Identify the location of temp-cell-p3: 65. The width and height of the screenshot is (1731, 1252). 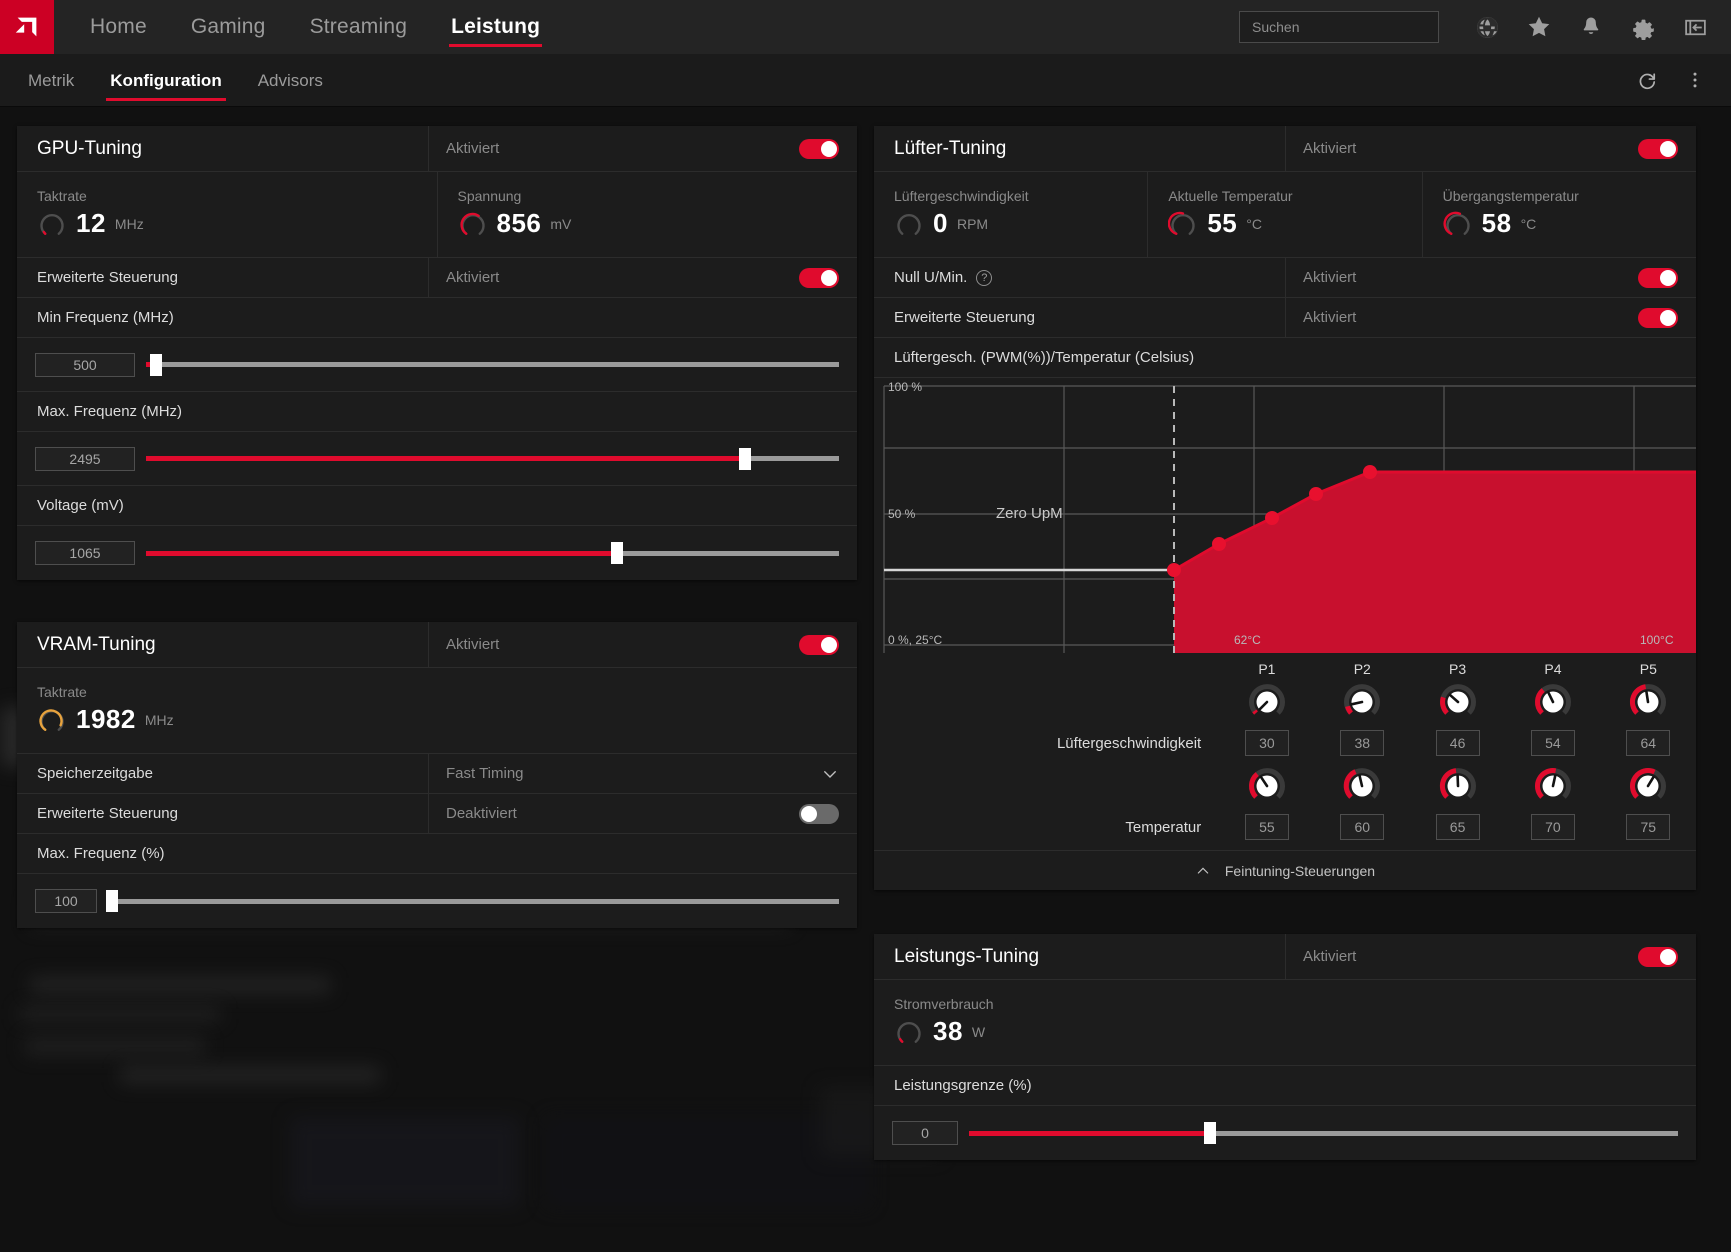
(1457, 827).